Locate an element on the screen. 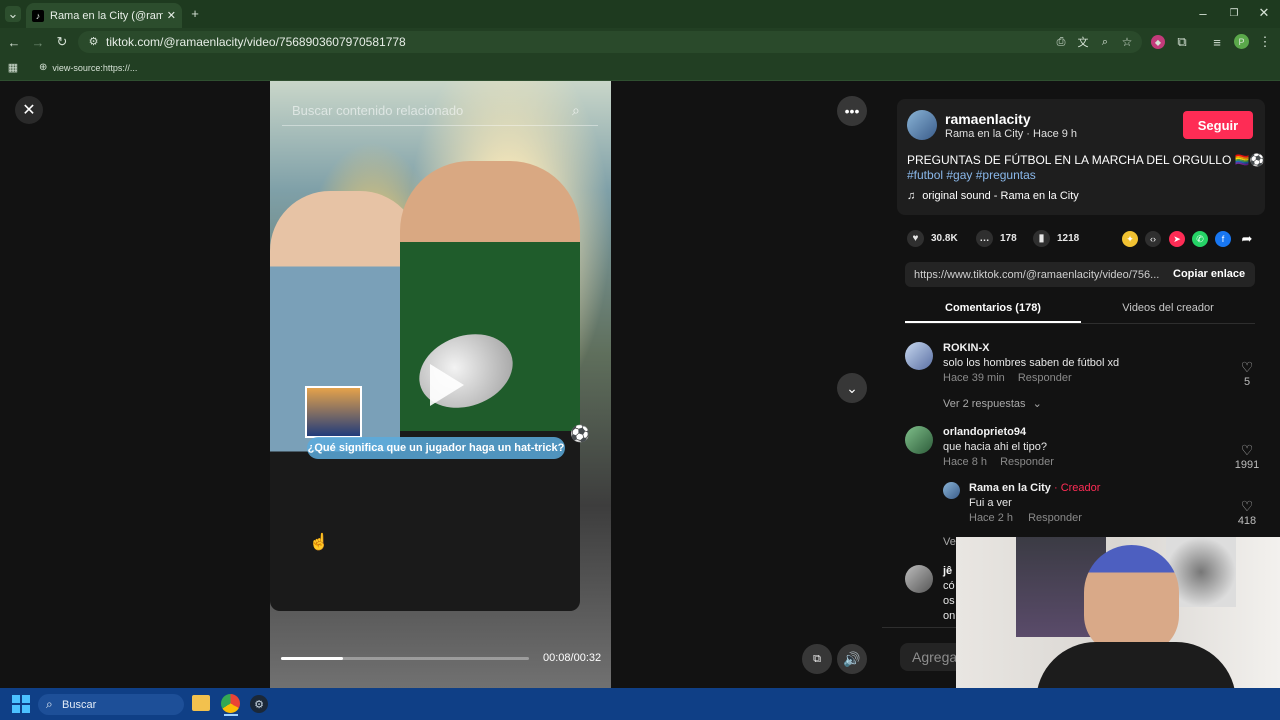 The width and height of the screenshot is (1280, 720). tab-comments: Comentarios (178) is located at coordinates (993, 312).